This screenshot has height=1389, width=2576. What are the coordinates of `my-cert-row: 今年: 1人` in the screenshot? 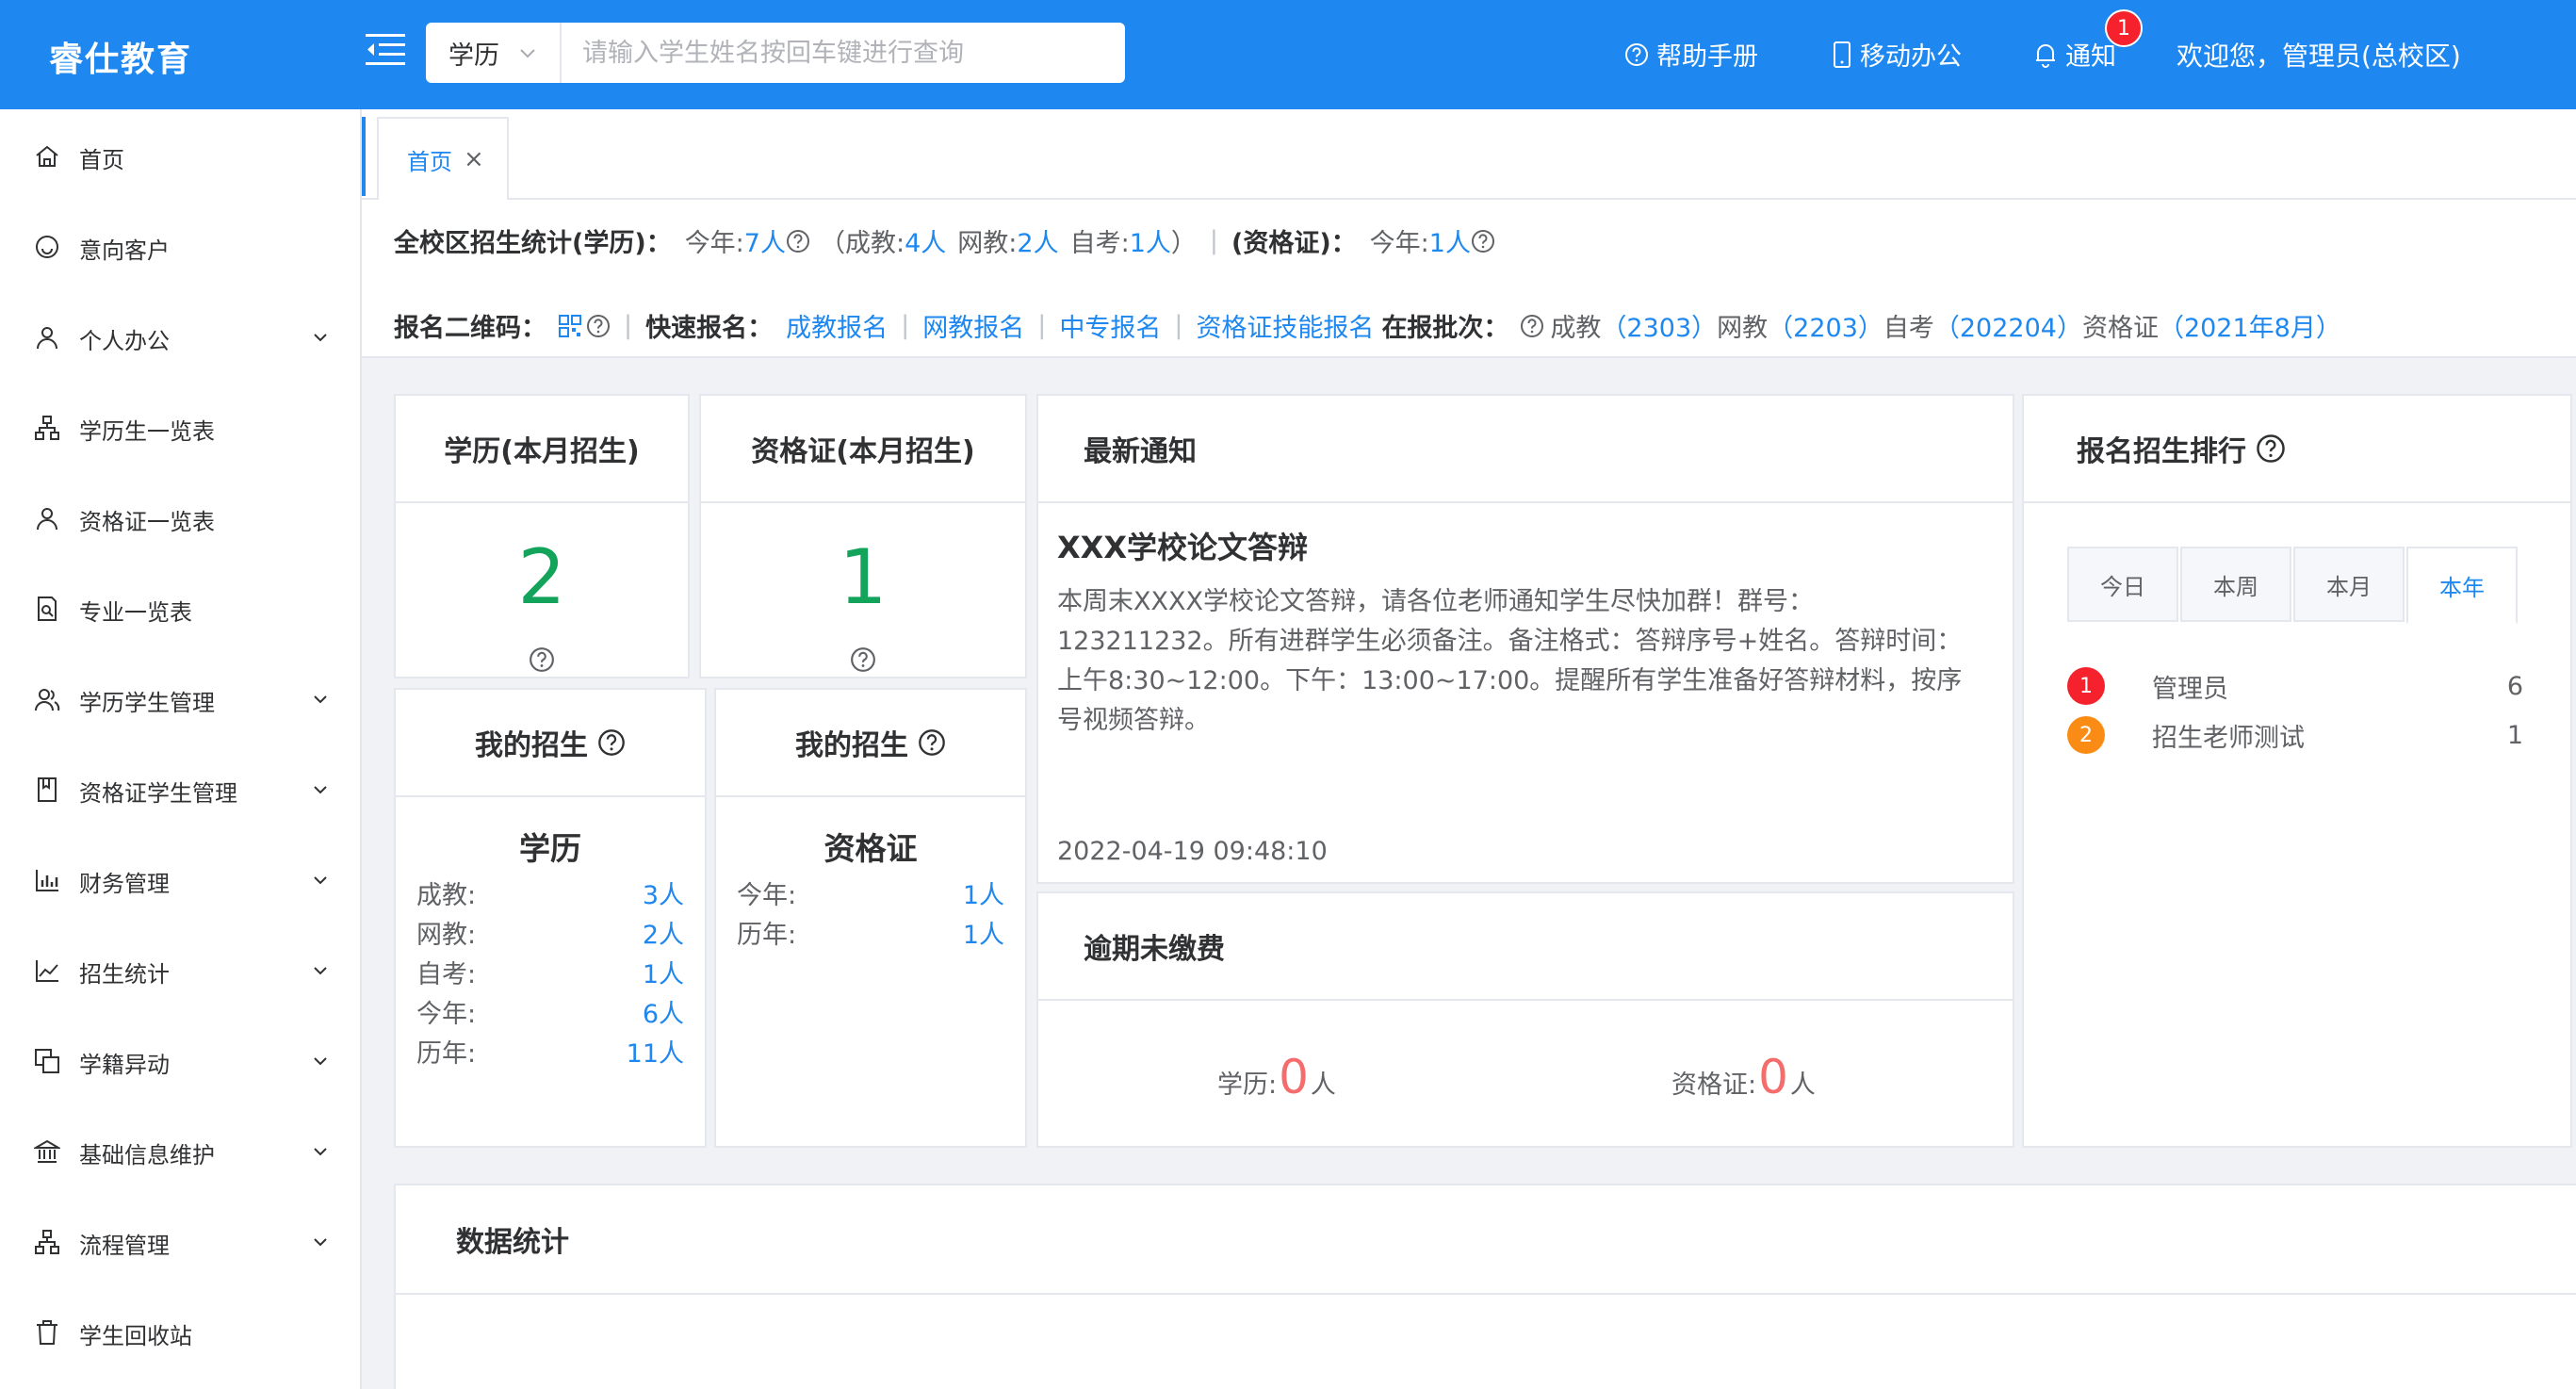 It's located at (870, 893).